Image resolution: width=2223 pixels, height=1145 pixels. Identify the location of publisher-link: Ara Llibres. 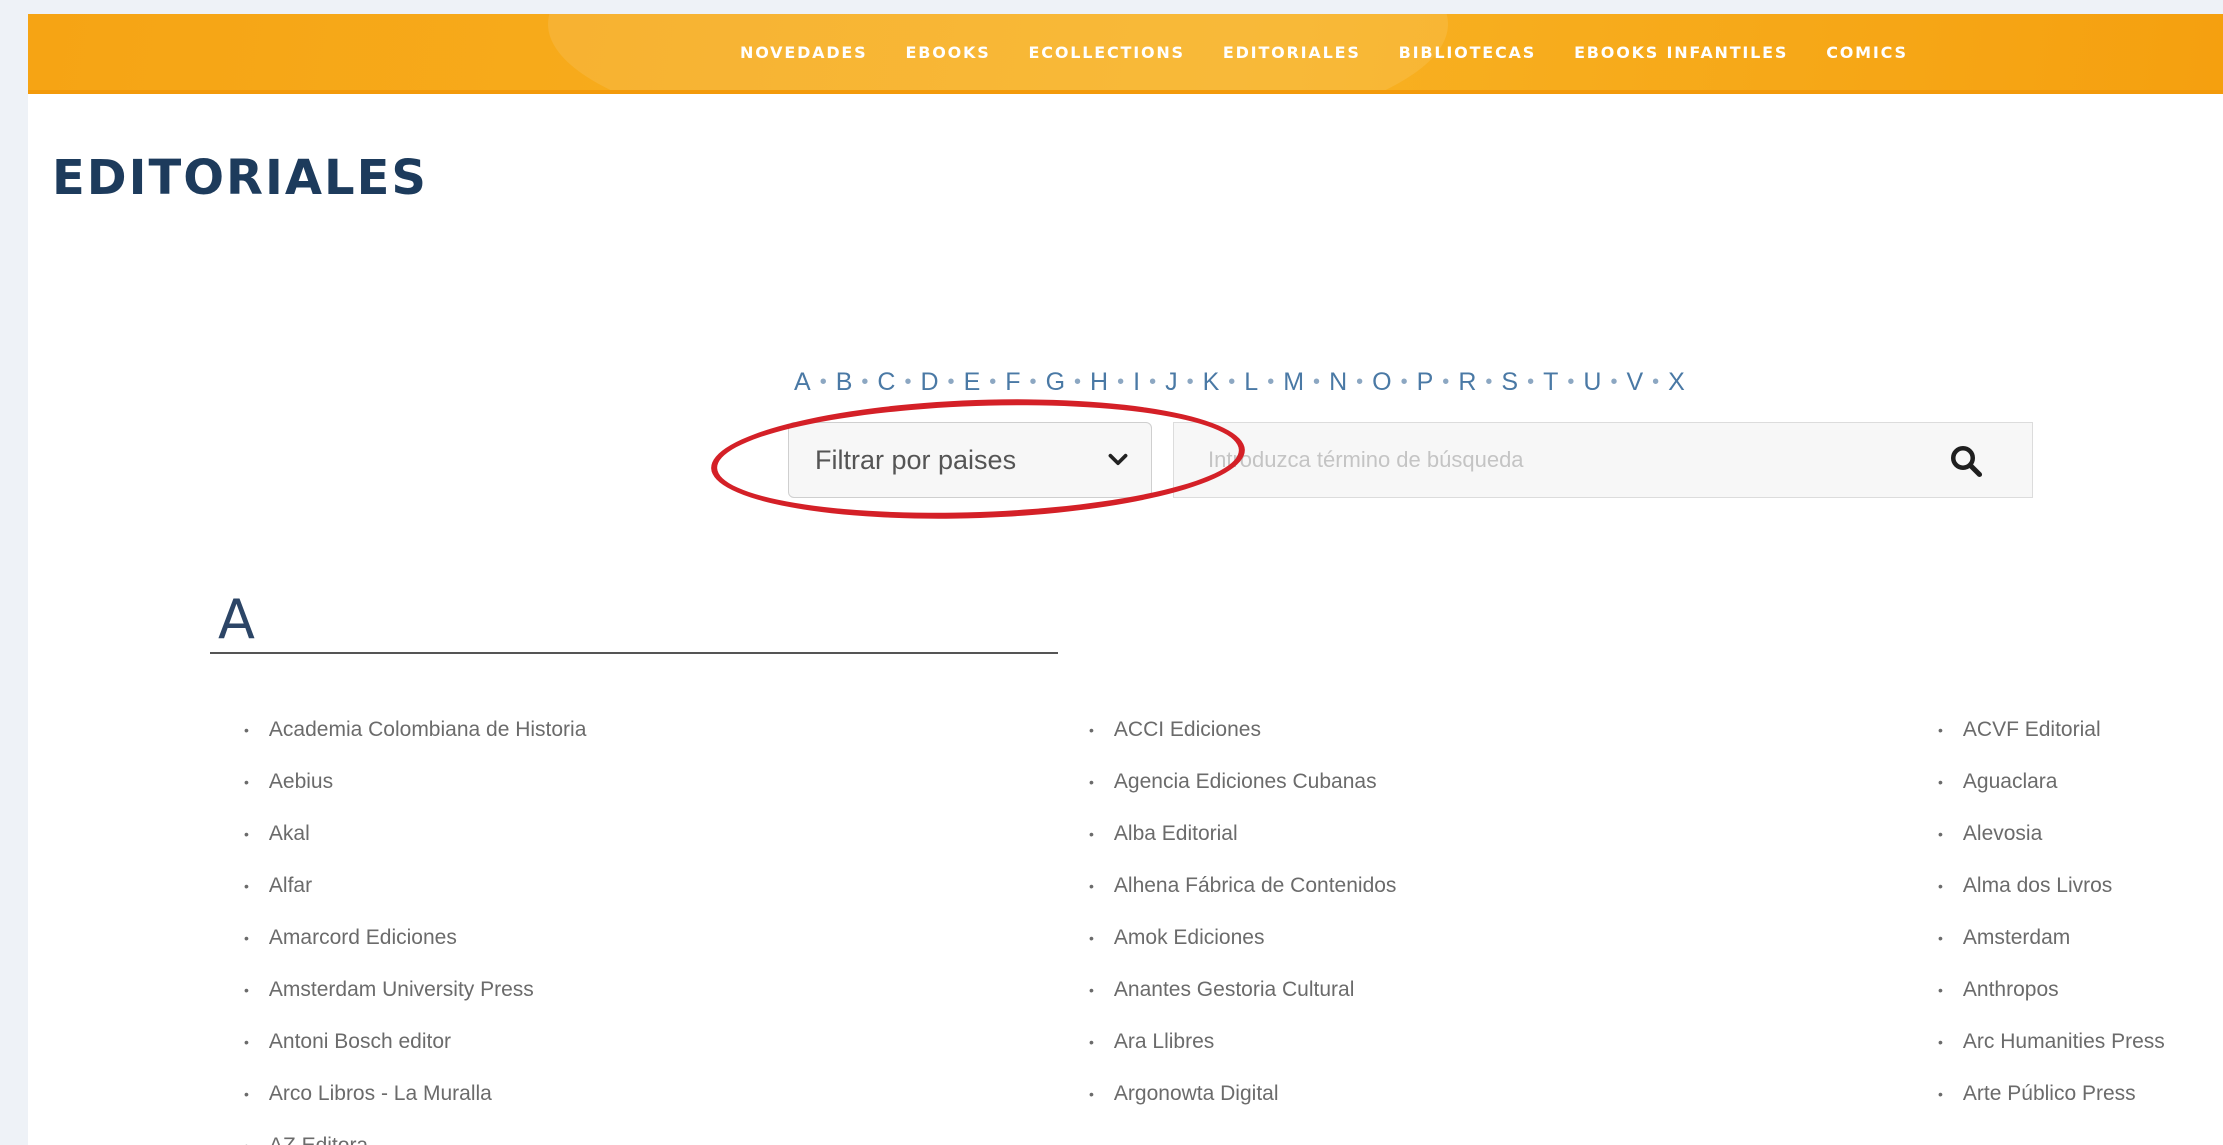
(1164, 1042).